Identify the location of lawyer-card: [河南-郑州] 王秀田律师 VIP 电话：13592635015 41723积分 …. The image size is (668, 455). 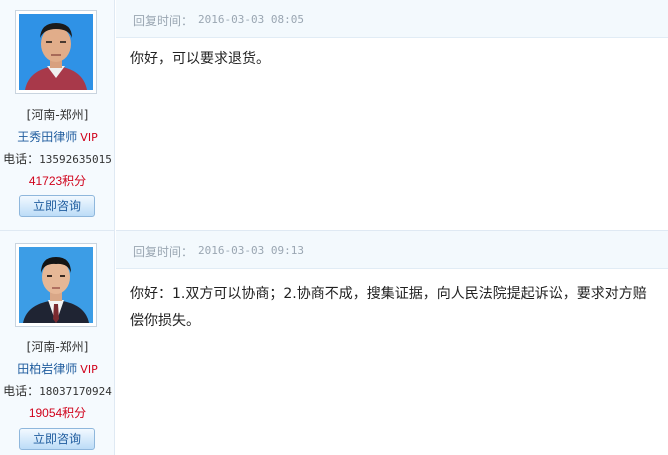
(57, 115).